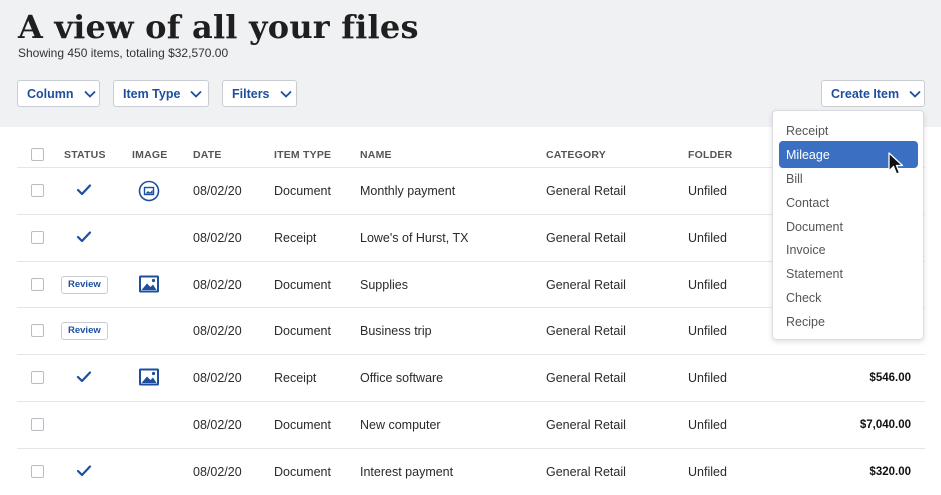 The width and height of the screenshot is (941, 495). I want to click on filters-button-label: Filters, so click(251, 93).